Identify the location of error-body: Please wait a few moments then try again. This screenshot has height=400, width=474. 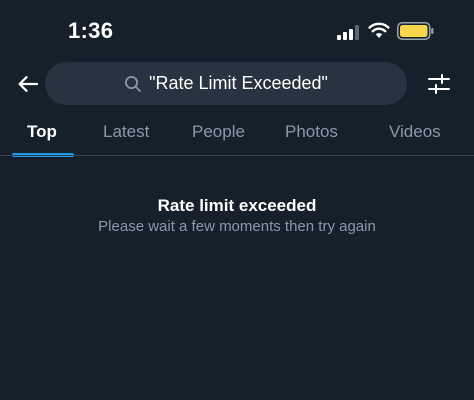
(237, 226).